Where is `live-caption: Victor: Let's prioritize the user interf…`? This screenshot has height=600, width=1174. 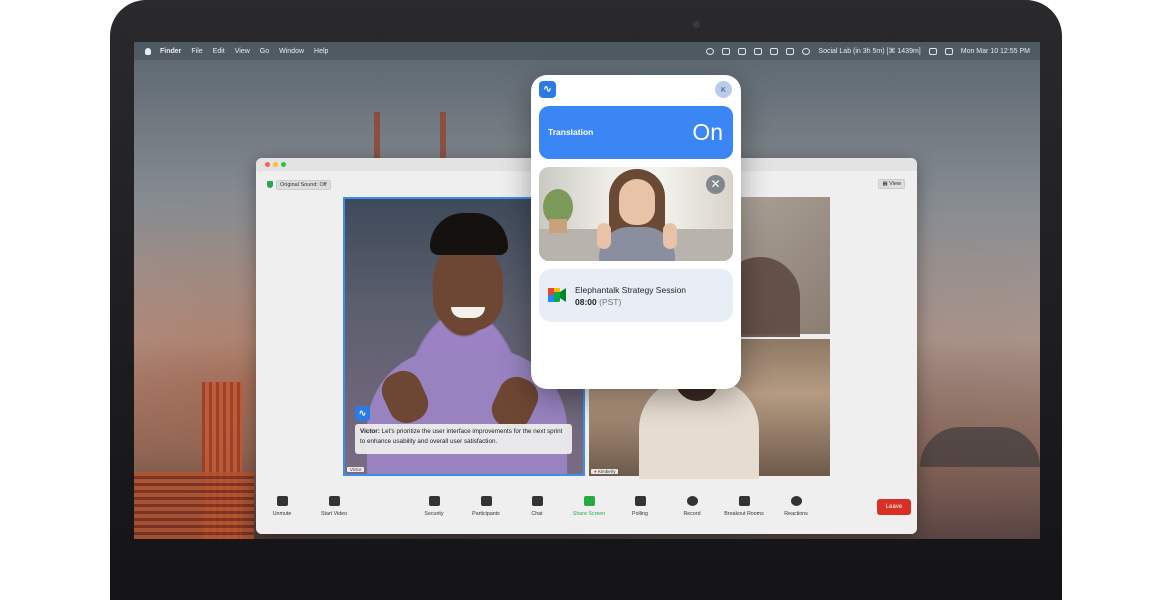
live-caption: Victor: Let's prioritize the user interf… is located at coordinates (463, 439).